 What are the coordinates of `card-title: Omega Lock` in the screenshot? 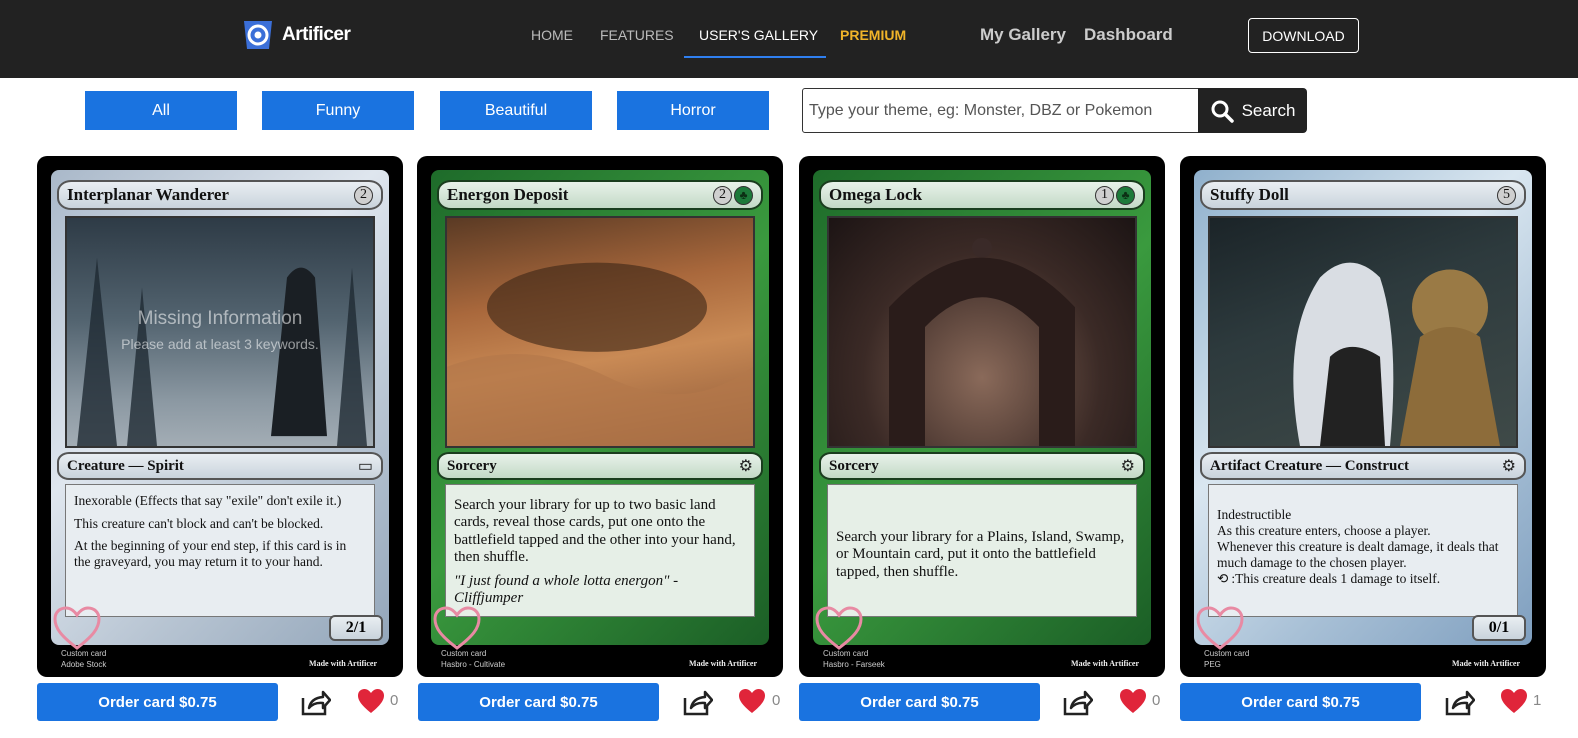 It's located at (876, 194).